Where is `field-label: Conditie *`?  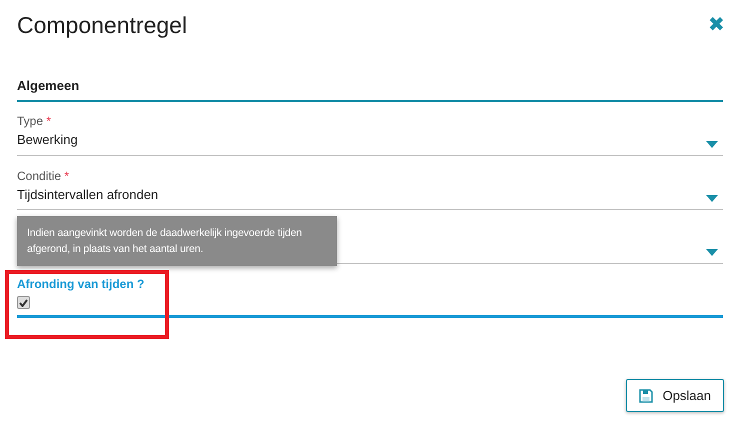 field-label: Conditie * is located at coordinates (43, 177).